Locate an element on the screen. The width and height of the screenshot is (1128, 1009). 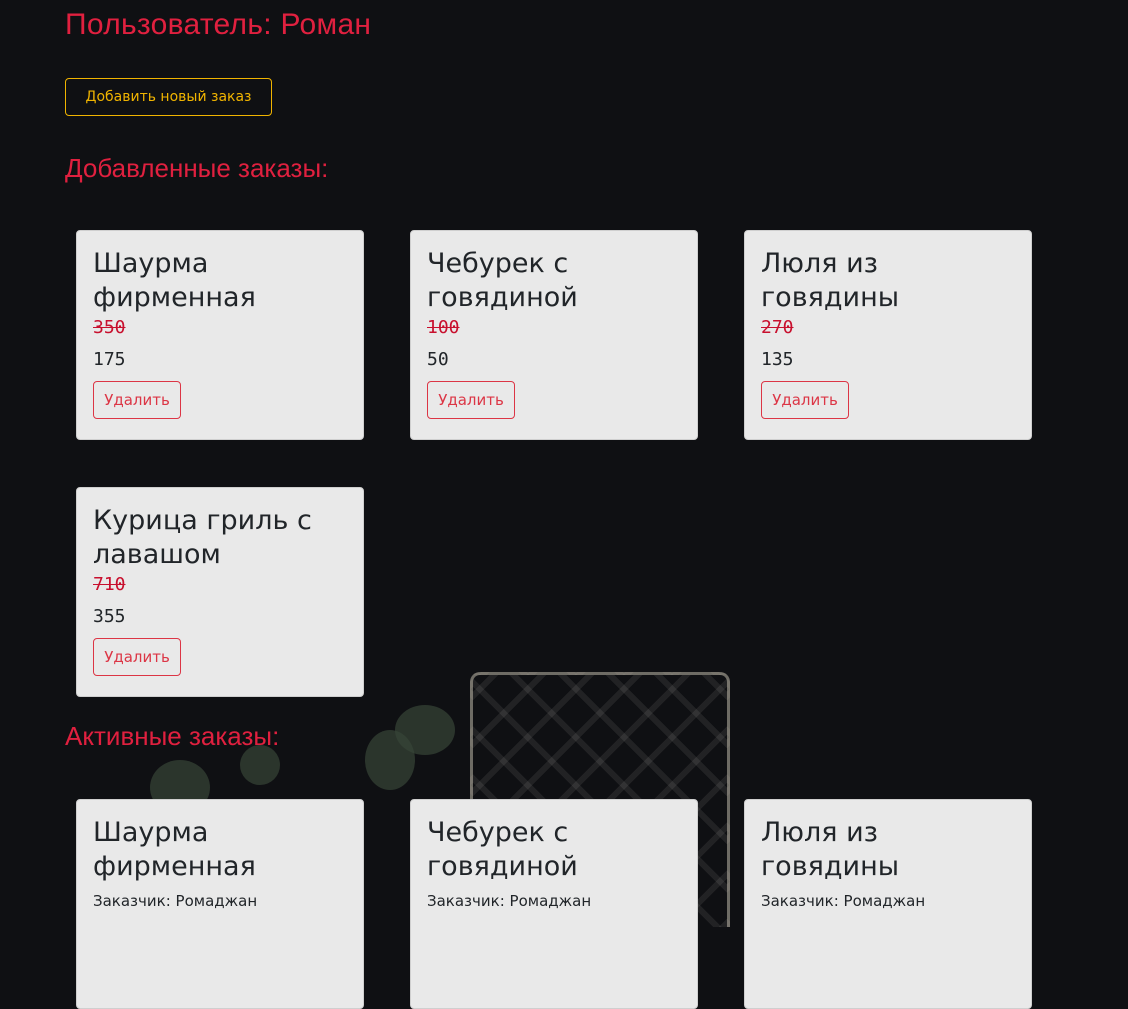
active-orders-title: Активные заказы: is located at coordinates (172, 736).